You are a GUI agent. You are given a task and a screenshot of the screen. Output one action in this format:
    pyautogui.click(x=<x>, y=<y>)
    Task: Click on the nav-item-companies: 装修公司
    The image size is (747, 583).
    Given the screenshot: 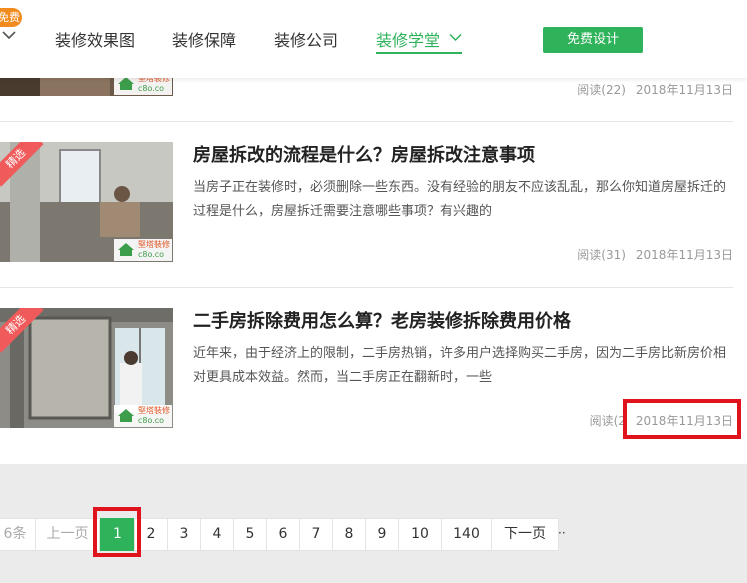 What is the action you would take?
    pyautogui.click(x=306, y=39)
    